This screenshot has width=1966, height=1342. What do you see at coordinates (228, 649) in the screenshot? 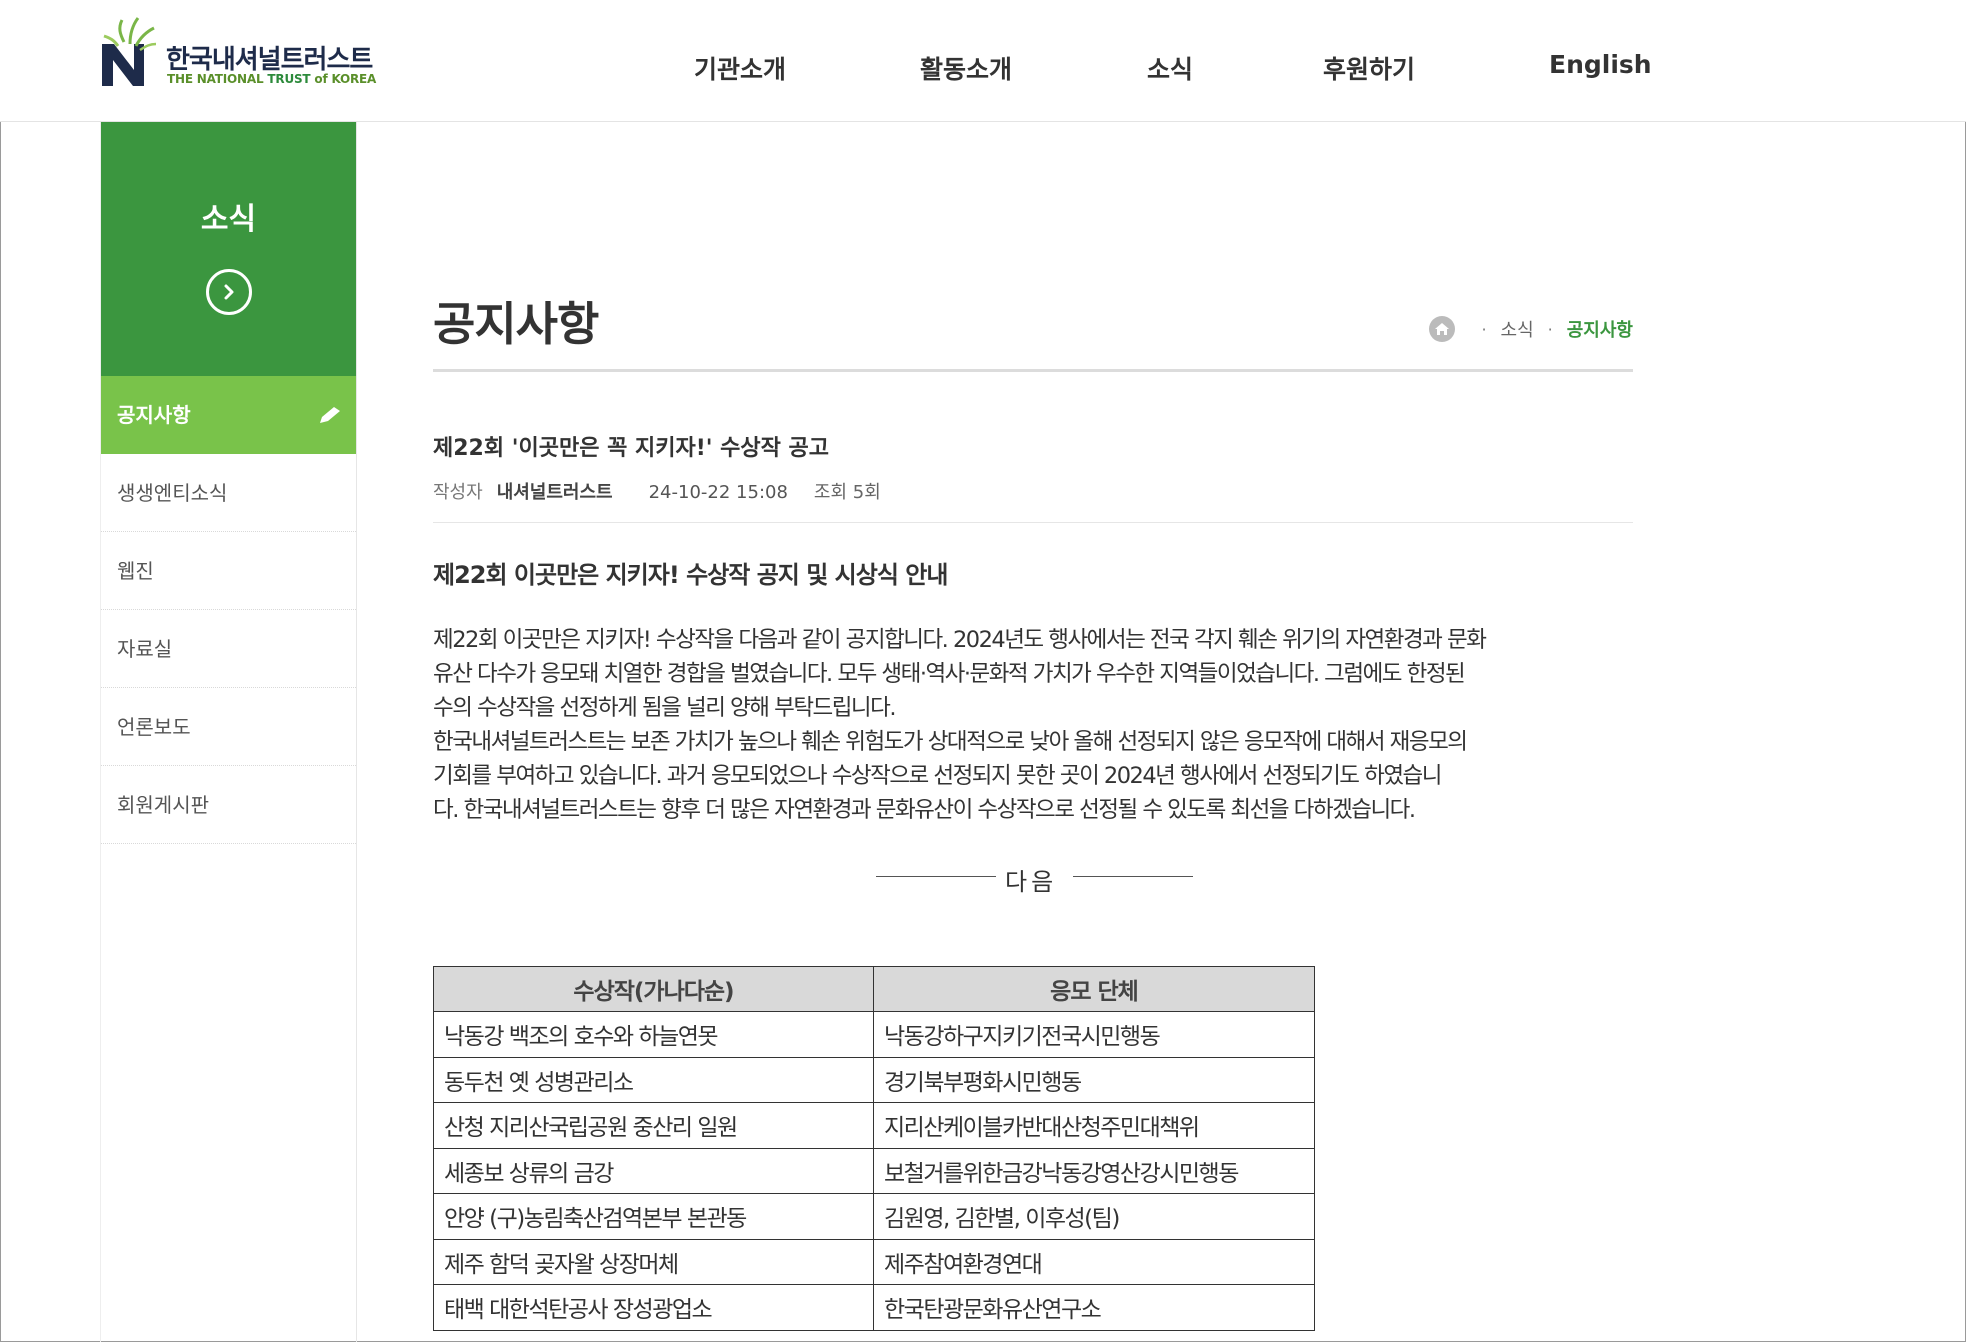
I see `sidebar-item-archive: 자료실` at bounding box center [228, 649].